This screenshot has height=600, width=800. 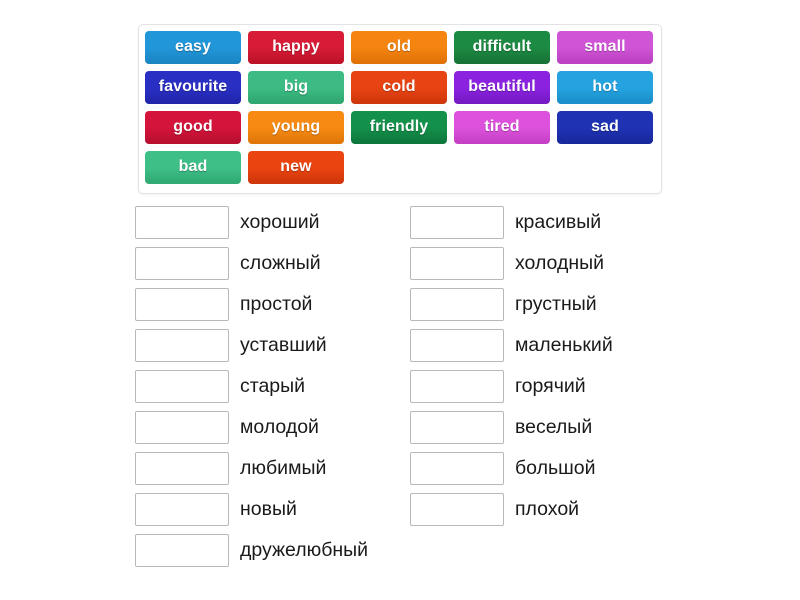 What do you see at coordinates (399, 127) in the screenshot?
I see `word-tile: friendly` at bounding box center [399, 127].